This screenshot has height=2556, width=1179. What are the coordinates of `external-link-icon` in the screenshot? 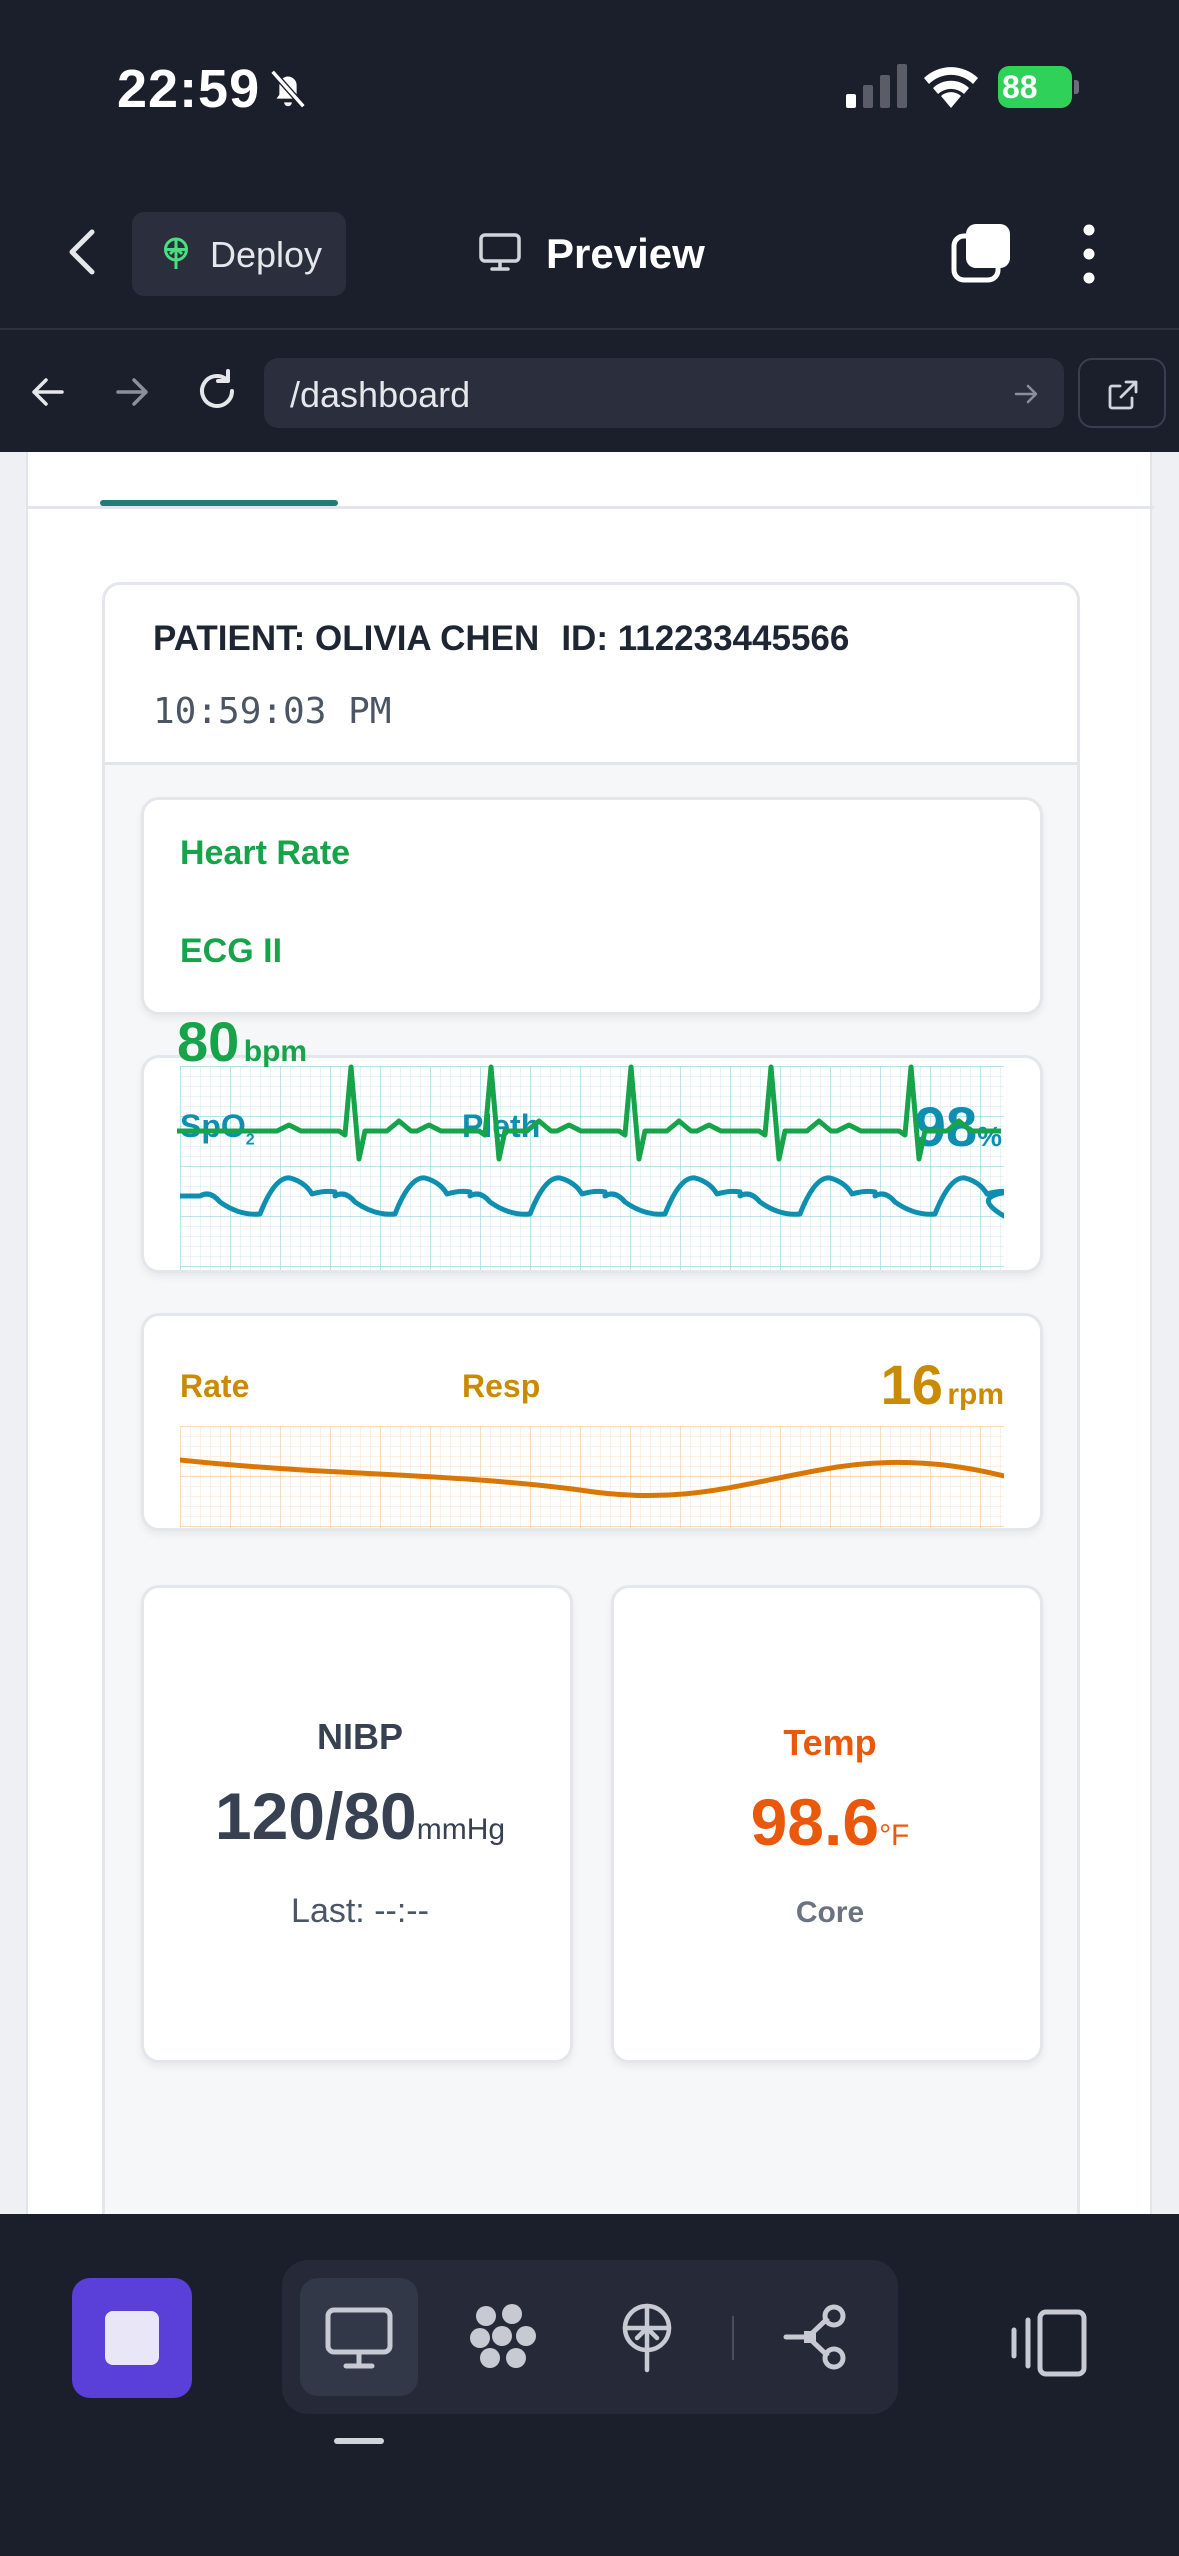 It's located at (1123, 395).